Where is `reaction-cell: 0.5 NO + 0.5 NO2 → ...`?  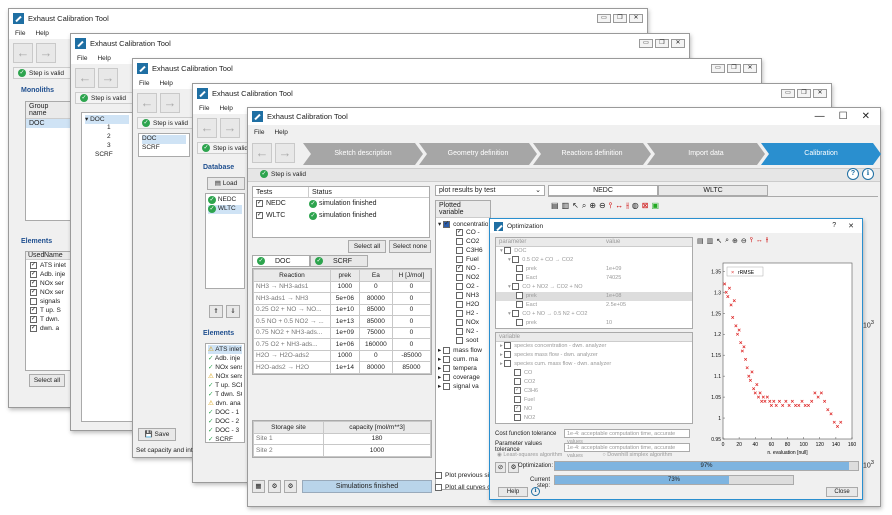 reaction-cell: 0.5 NO + 0.5 NO2 → ... is located at coordinates (292, 321).